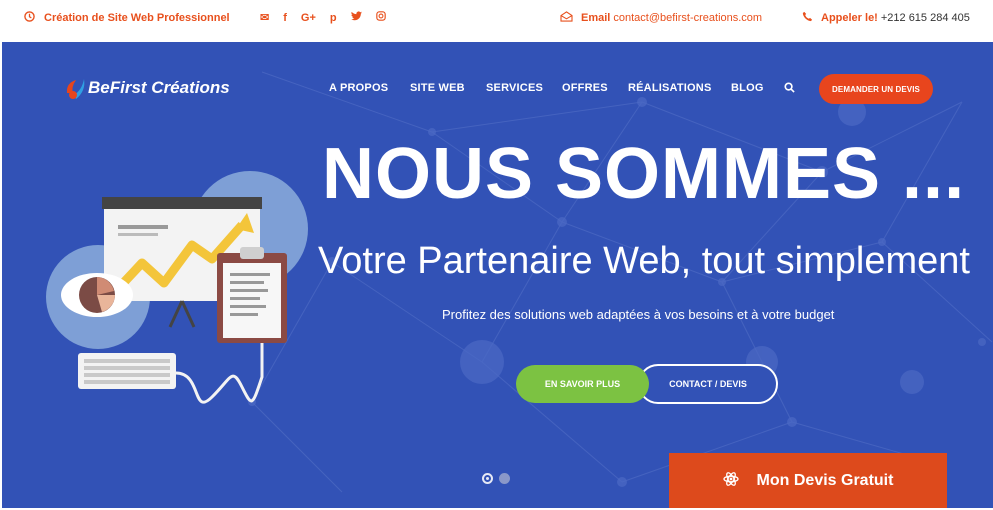 Image resolution: width=993 pixels, height=510 pixels. I want to click on twitter-icon, so click(356, 17).